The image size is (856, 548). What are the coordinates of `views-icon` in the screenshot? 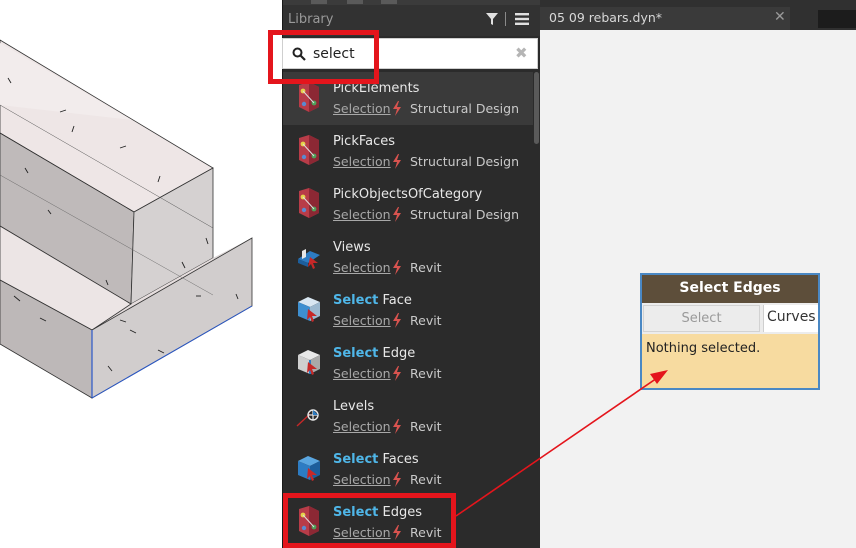 It's located at (309, 256).